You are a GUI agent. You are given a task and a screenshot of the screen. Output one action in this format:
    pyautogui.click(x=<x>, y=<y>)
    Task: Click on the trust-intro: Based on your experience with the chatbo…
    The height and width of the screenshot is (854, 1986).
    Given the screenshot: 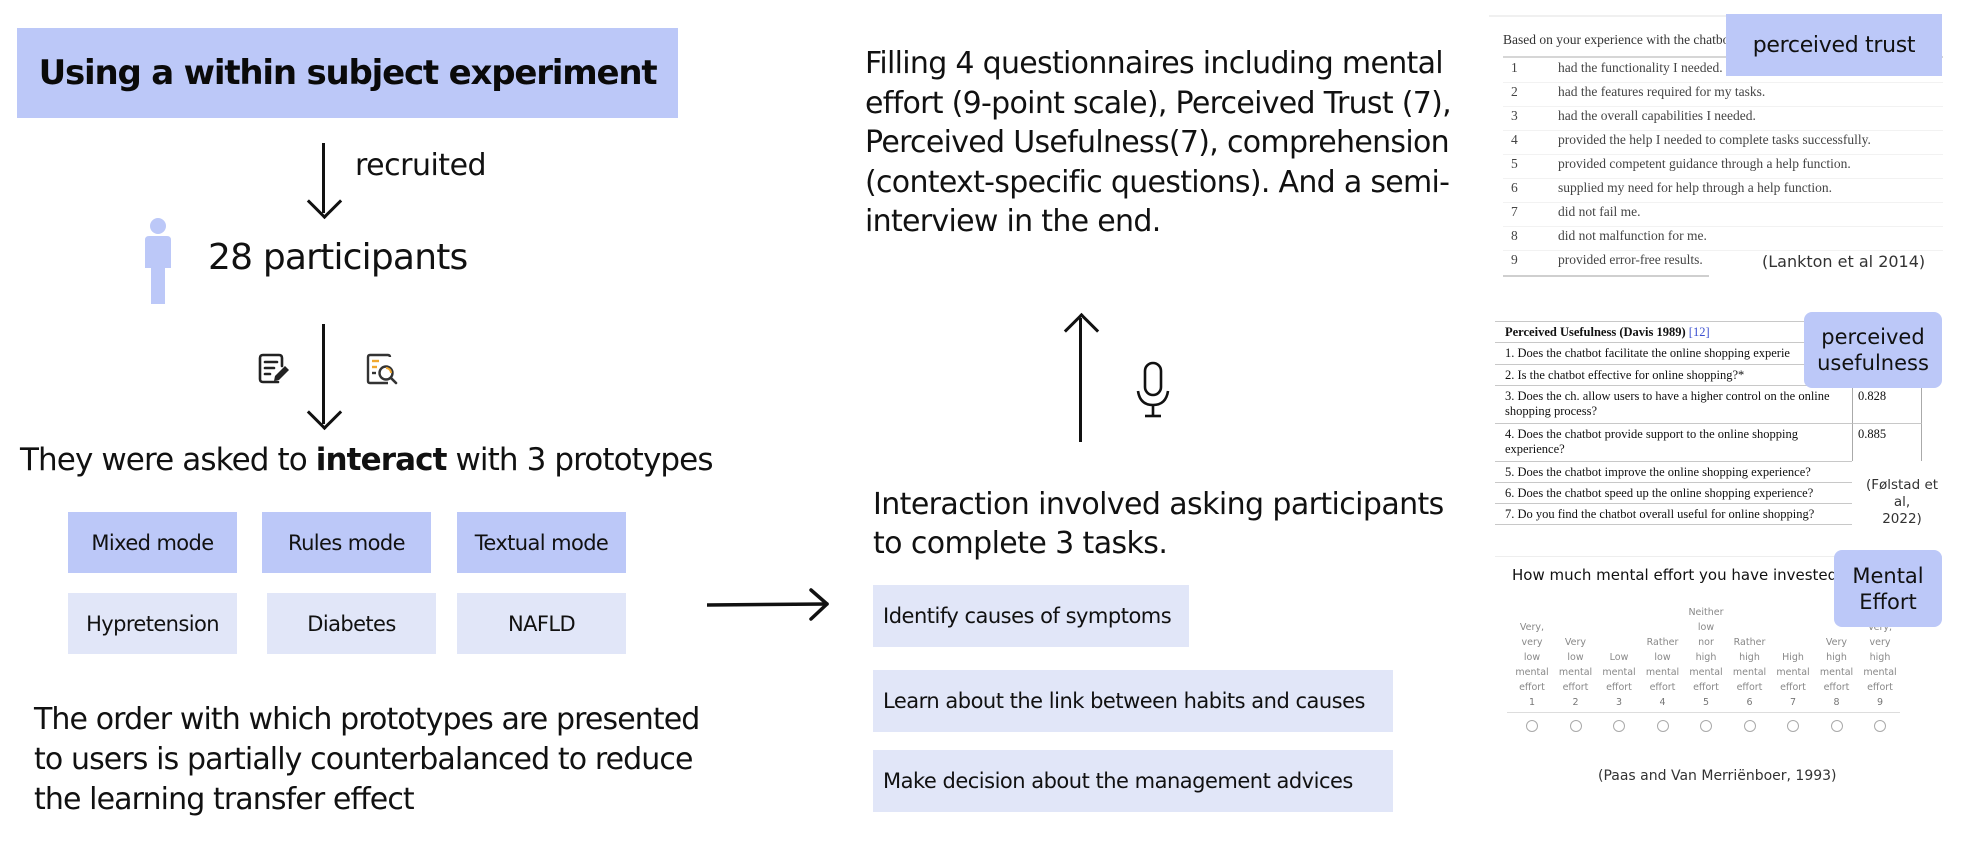 What is the action you would take?
    pyautogui.click(x=1625, y=39)
    